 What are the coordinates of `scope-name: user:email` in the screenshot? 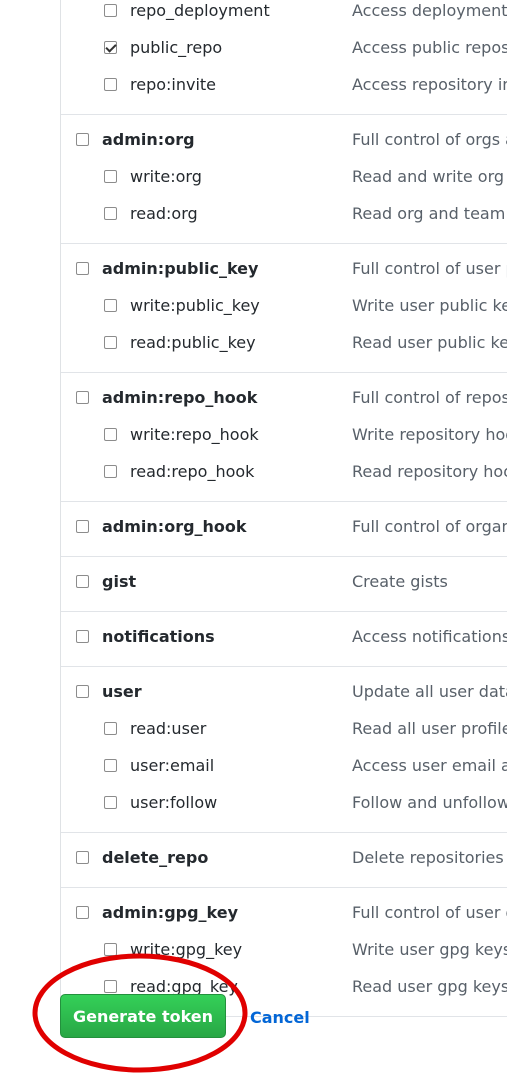 It's located at (172, 765).